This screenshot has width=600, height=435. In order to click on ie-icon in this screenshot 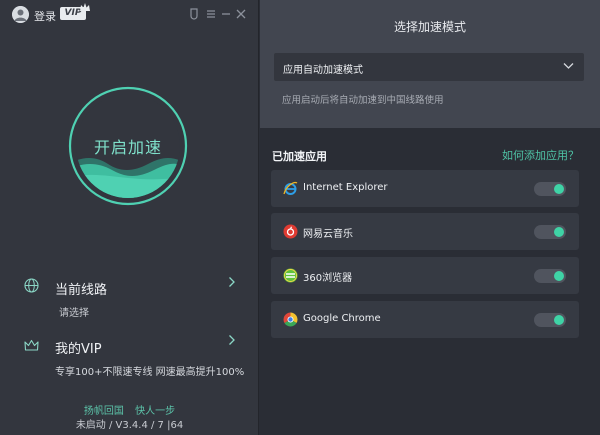, I will do `click(290, 188)`.